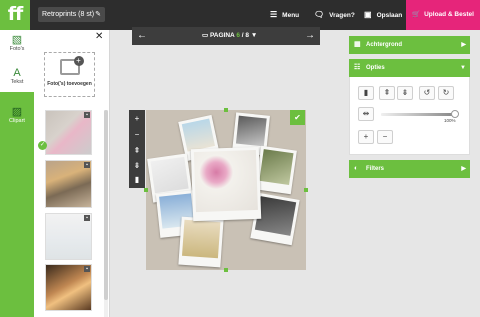  Describe the element at coordinates (291, 15) in the screenshot. I see `menu-label: Menu` at that location.